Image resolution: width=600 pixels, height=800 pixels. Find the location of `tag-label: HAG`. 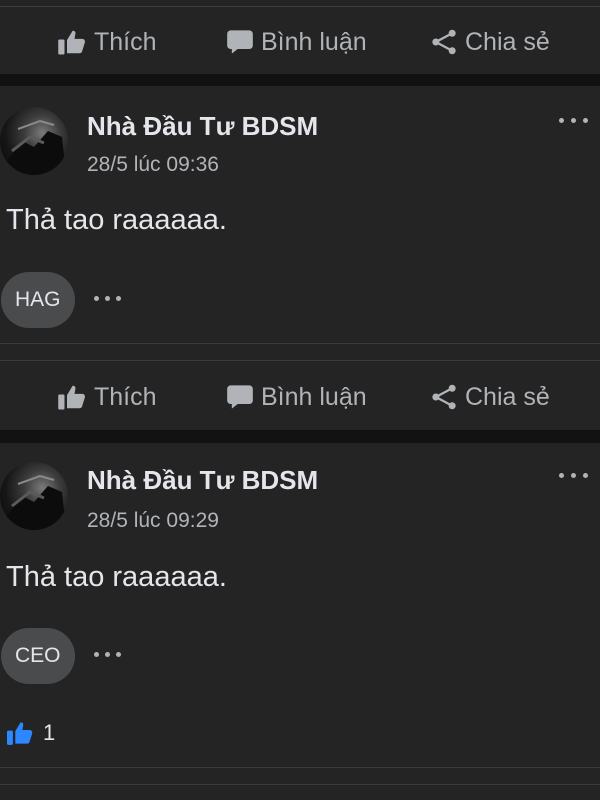

tag-label: HAG is located at coordinates (38, 299).